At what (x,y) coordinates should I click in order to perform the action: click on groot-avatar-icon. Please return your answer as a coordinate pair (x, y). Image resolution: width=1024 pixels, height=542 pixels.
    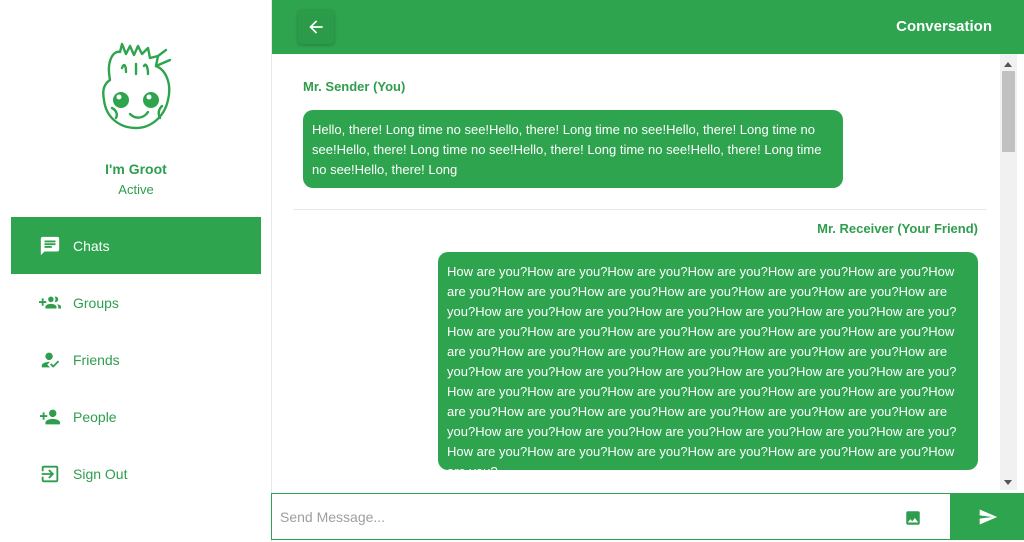
    Looking at the image, I should click on (137, 86).